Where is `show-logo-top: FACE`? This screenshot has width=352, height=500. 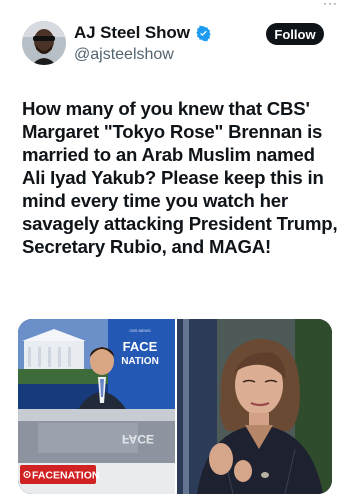 show-logo-top: FACE is located at coordinates (140, 346).